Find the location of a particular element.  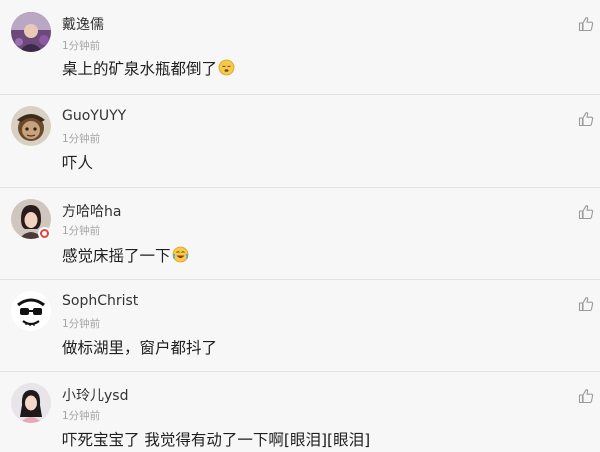

comment-text-content: 桌上的矿泉水瓶都倒了 is located at coordinates (140, 69).